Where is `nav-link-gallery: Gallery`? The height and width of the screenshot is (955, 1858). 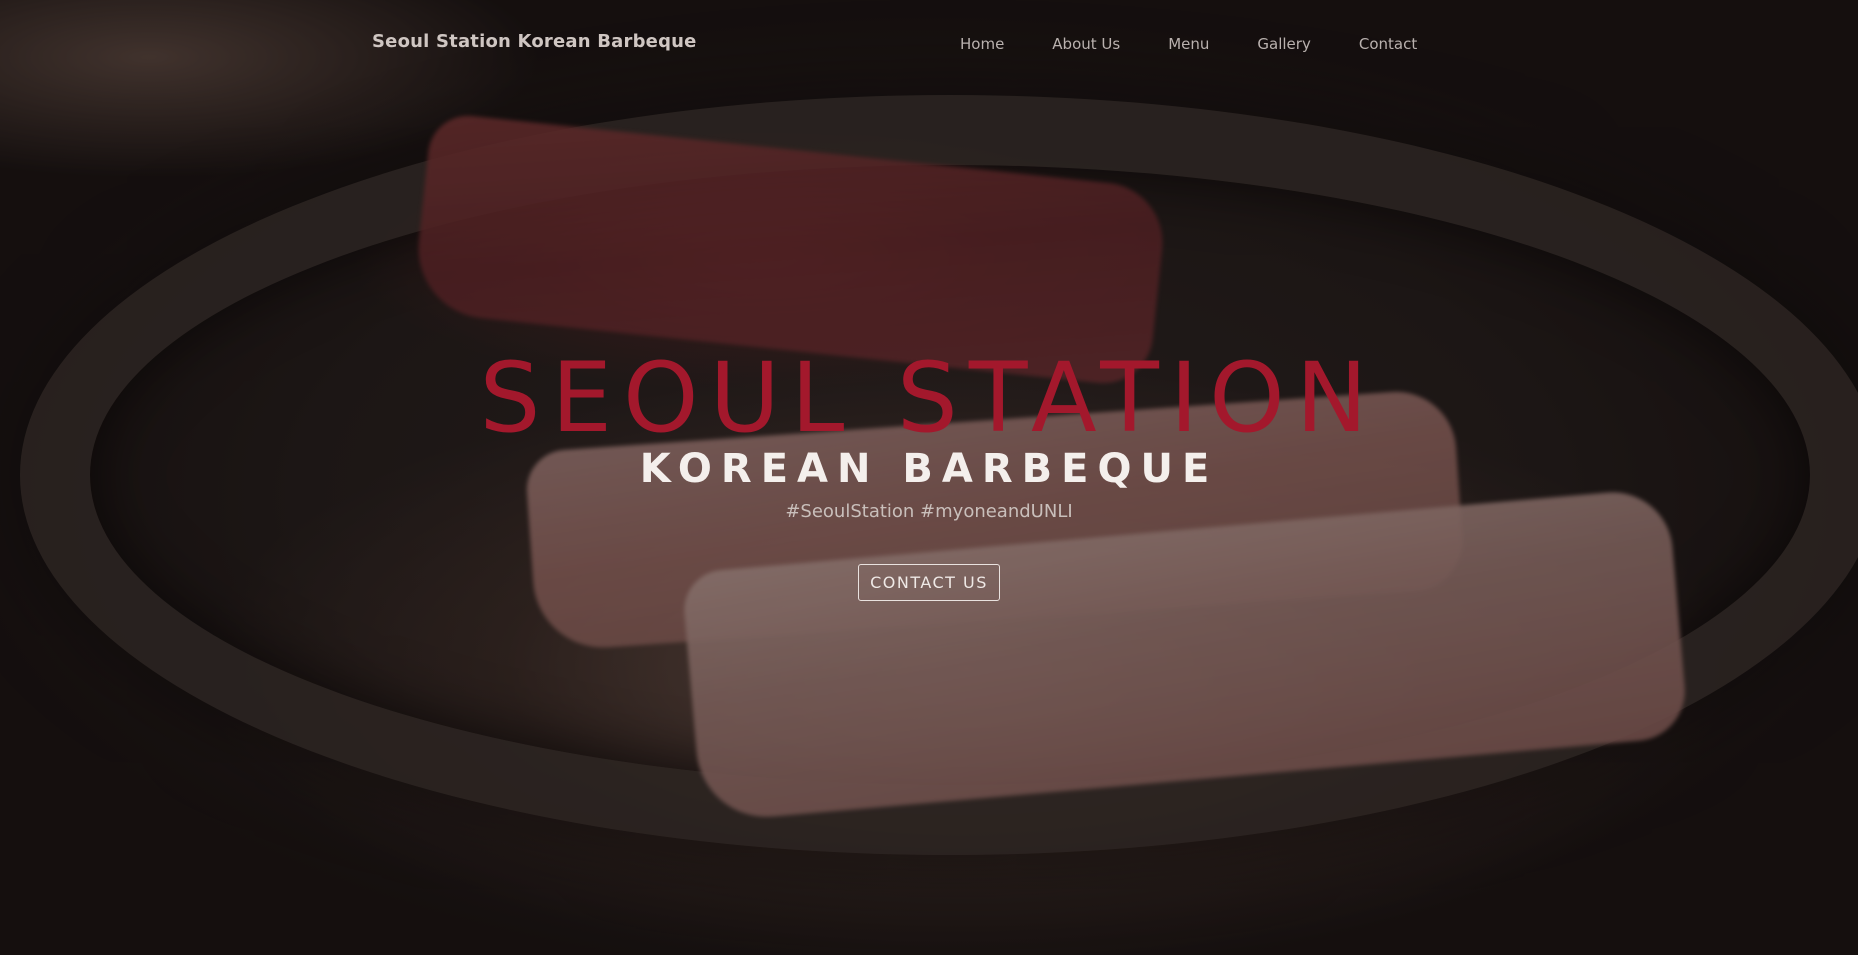 nav-link-gallery: Gallery is located at coordinates (1283, 44).